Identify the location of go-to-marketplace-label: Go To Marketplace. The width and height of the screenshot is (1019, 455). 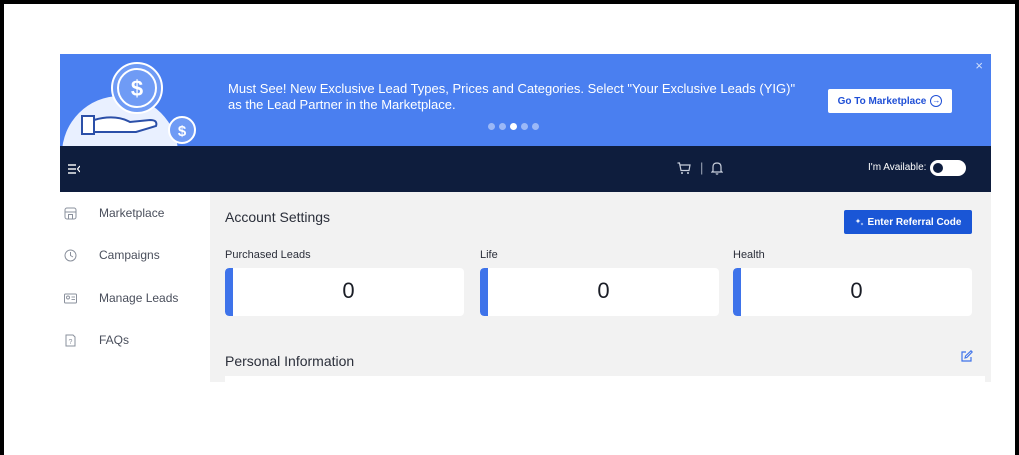
(882, 101).